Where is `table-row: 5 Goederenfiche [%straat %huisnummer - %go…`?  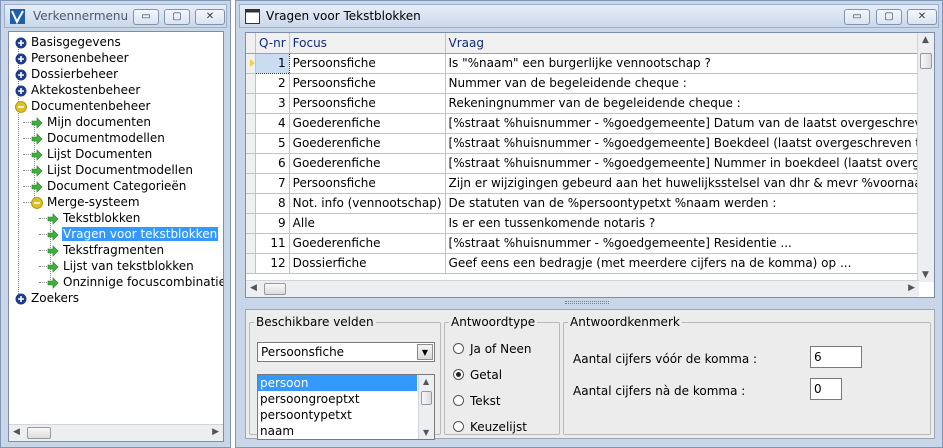
table-row: 5 Goederenfiche [%straat %huisnummer - %go… is located at coordinates (590, 143).